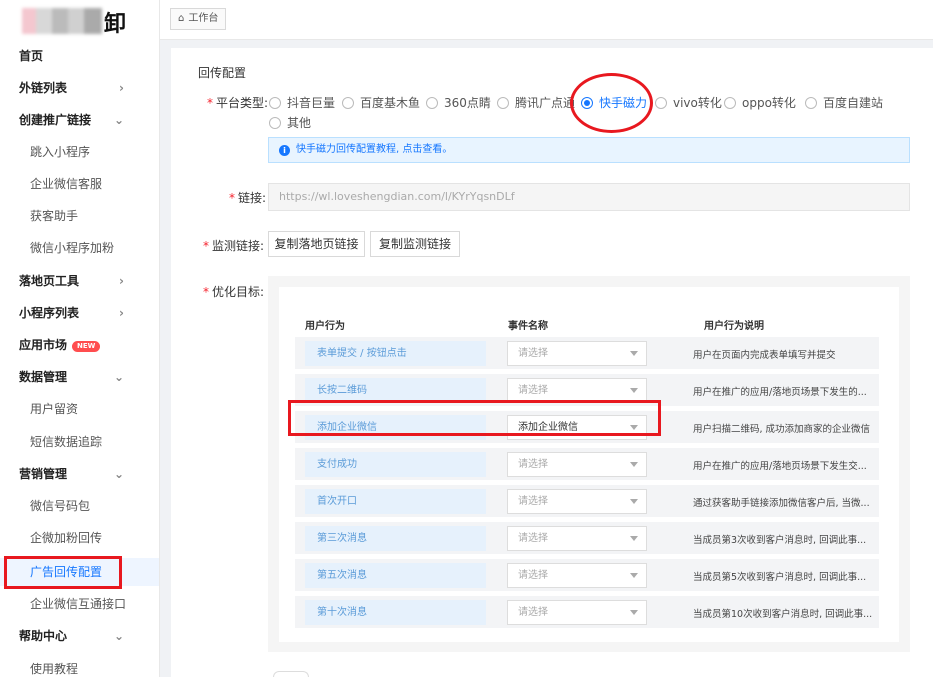 The image size is (933, 677). What do you see at coordinates (395, 501) in the screenshot?
I see `behavior-tag: 首次开口` at bounding box center [395, 501].